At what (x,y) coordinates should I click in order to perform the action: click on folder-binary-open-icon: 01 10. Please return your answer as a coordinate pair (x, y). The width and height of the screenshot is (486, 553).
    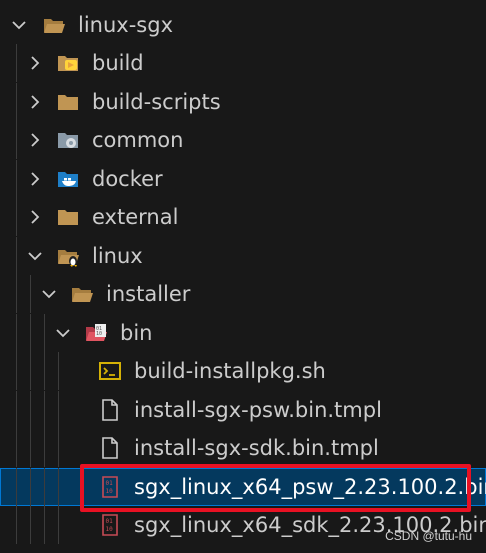
    Looking at the image, I should click on (96, 333).